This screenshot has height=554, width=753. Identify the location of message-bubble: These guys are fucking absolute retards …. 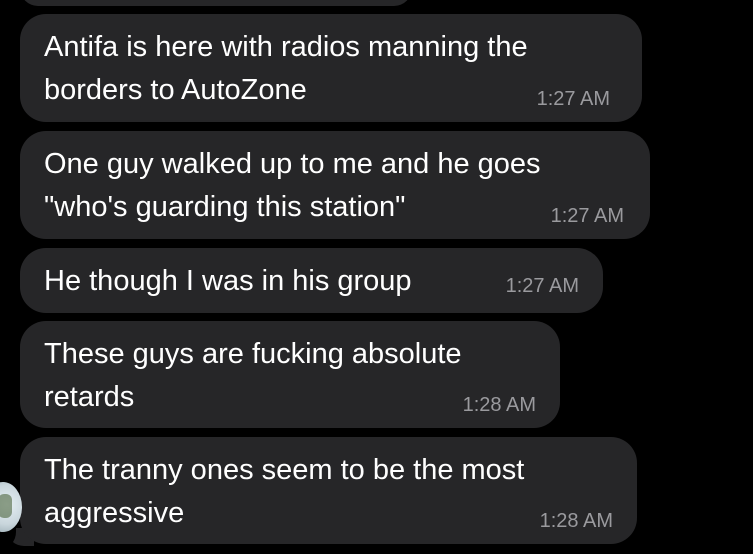
(290, 374).